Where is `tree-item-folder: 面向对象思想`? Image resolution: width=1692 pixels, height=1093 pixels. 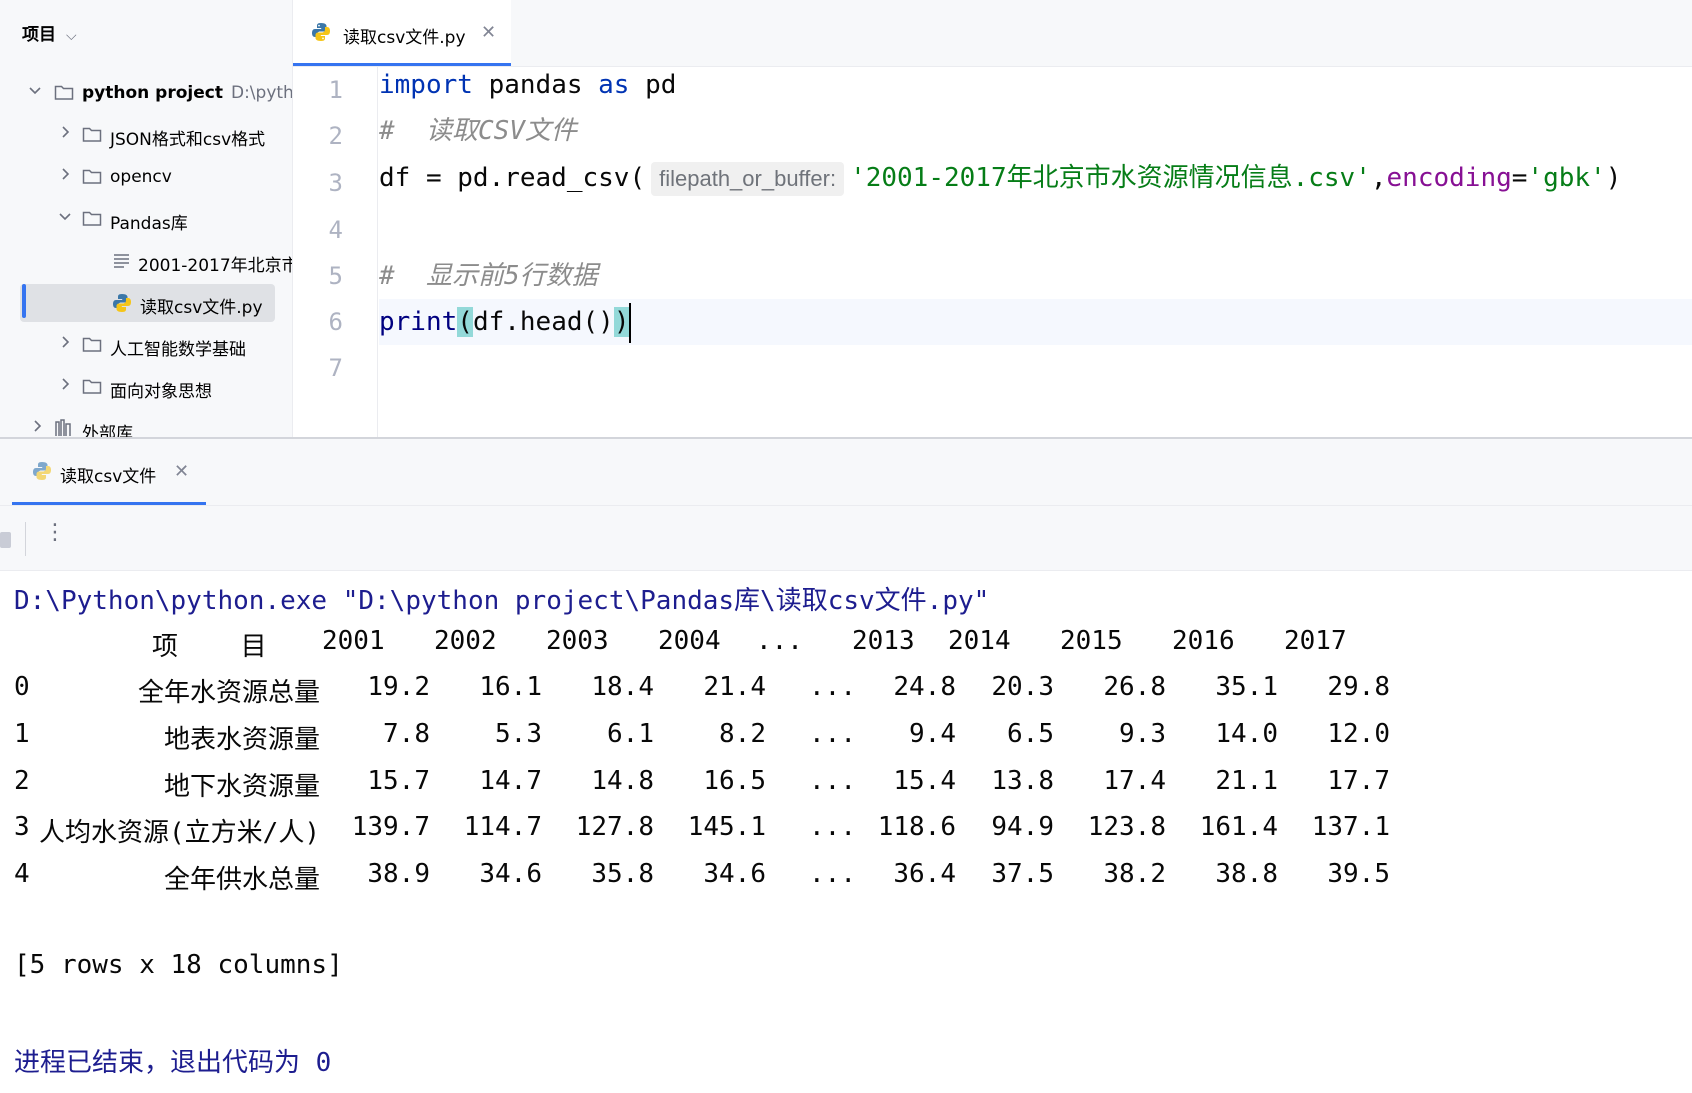 tree-item-folder: 面向对象思想 is located at coordinates (146, 387).